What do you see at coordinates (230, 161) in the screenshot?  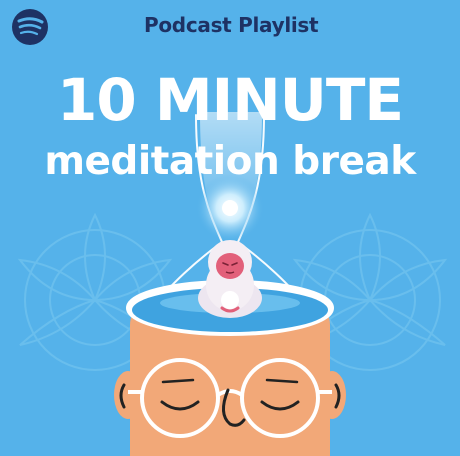 I see `title-line-2: meditation break` at bounding box center [230, 161].